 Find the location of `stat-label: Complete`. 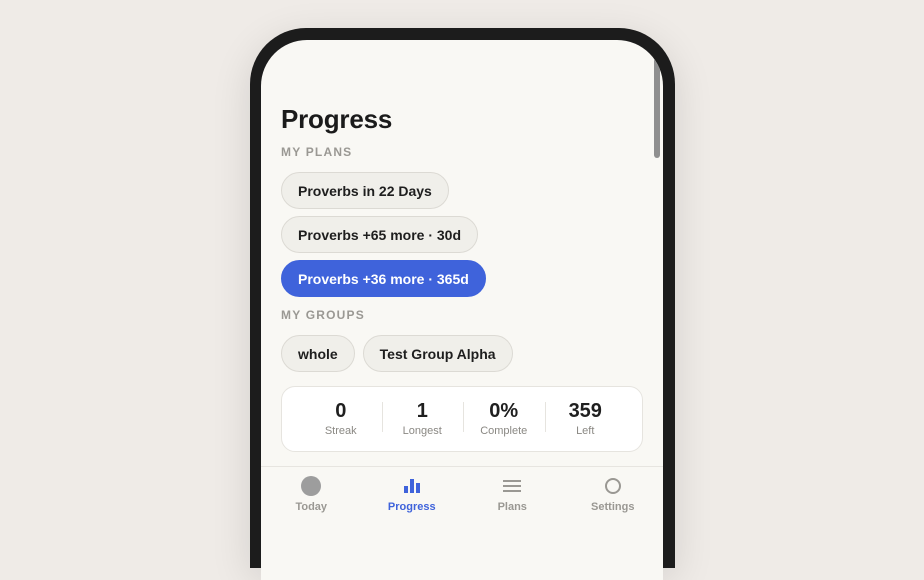

stat-label: Complete is located at coordinates (504, 431).